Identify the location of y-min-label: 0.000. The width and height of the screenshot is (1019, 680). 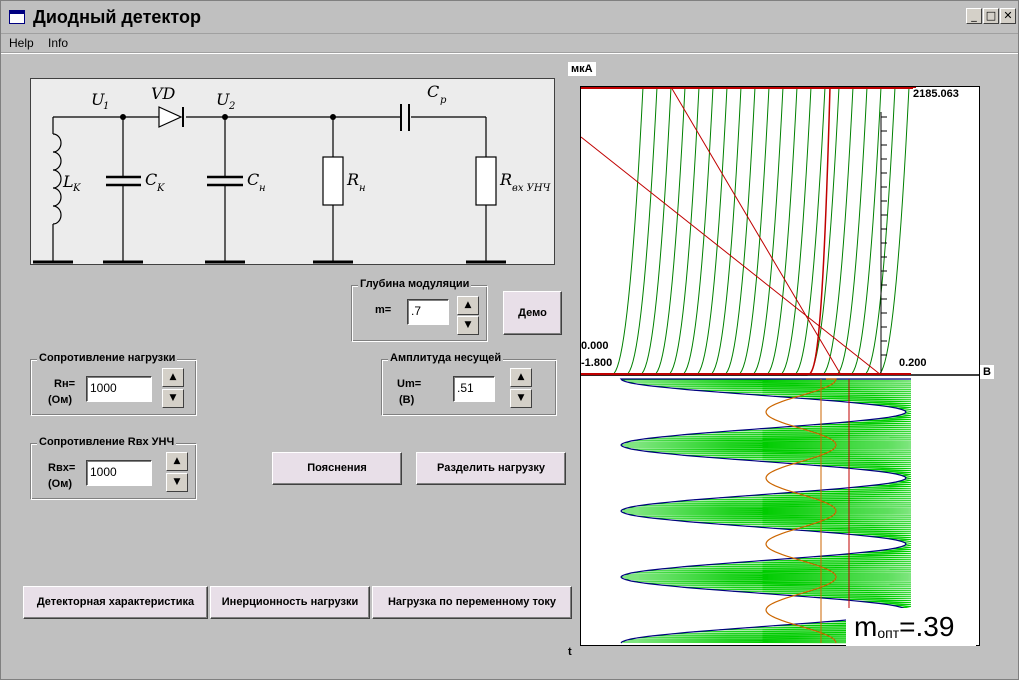
(595, 346).